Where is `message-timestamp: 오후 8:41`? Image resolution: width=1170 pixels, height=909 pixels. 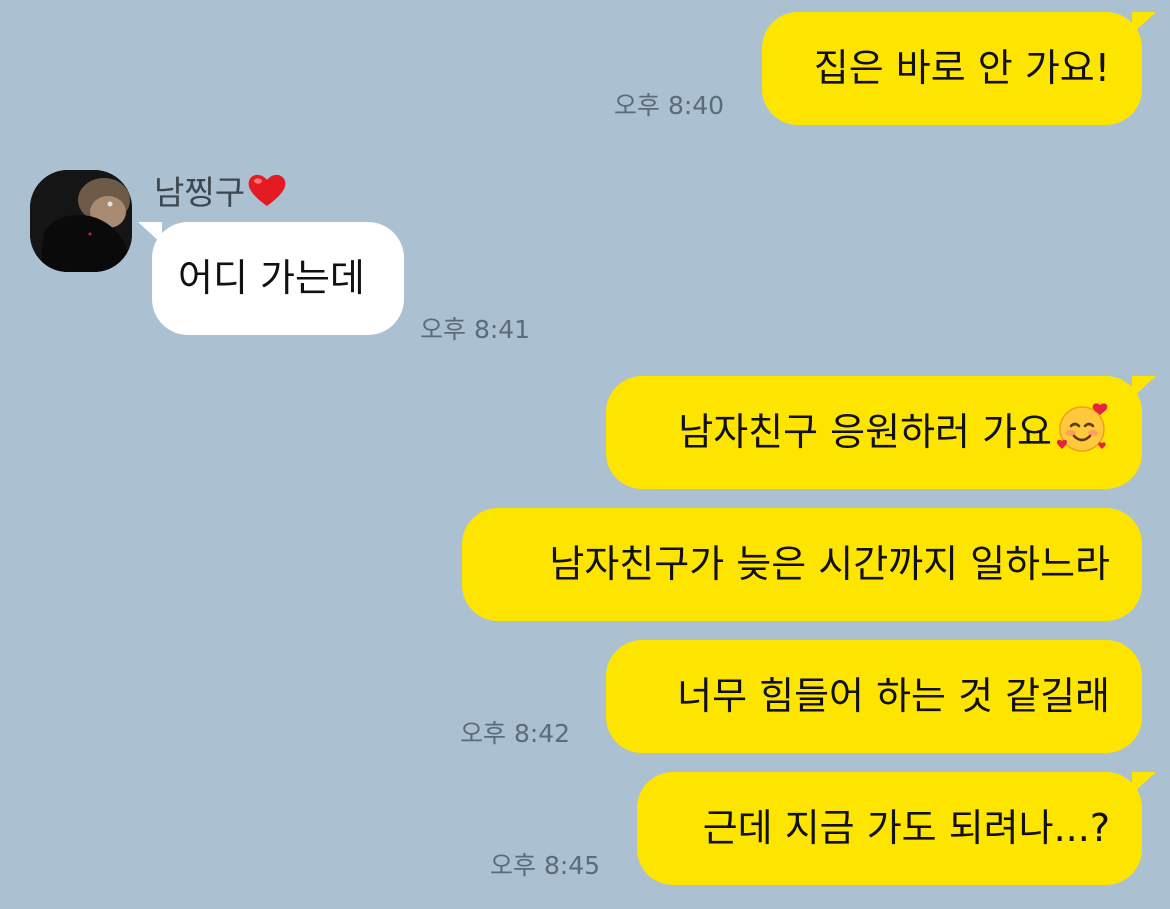
message-timestamp: 오후 8:41 is located at coordinates (475, 329).